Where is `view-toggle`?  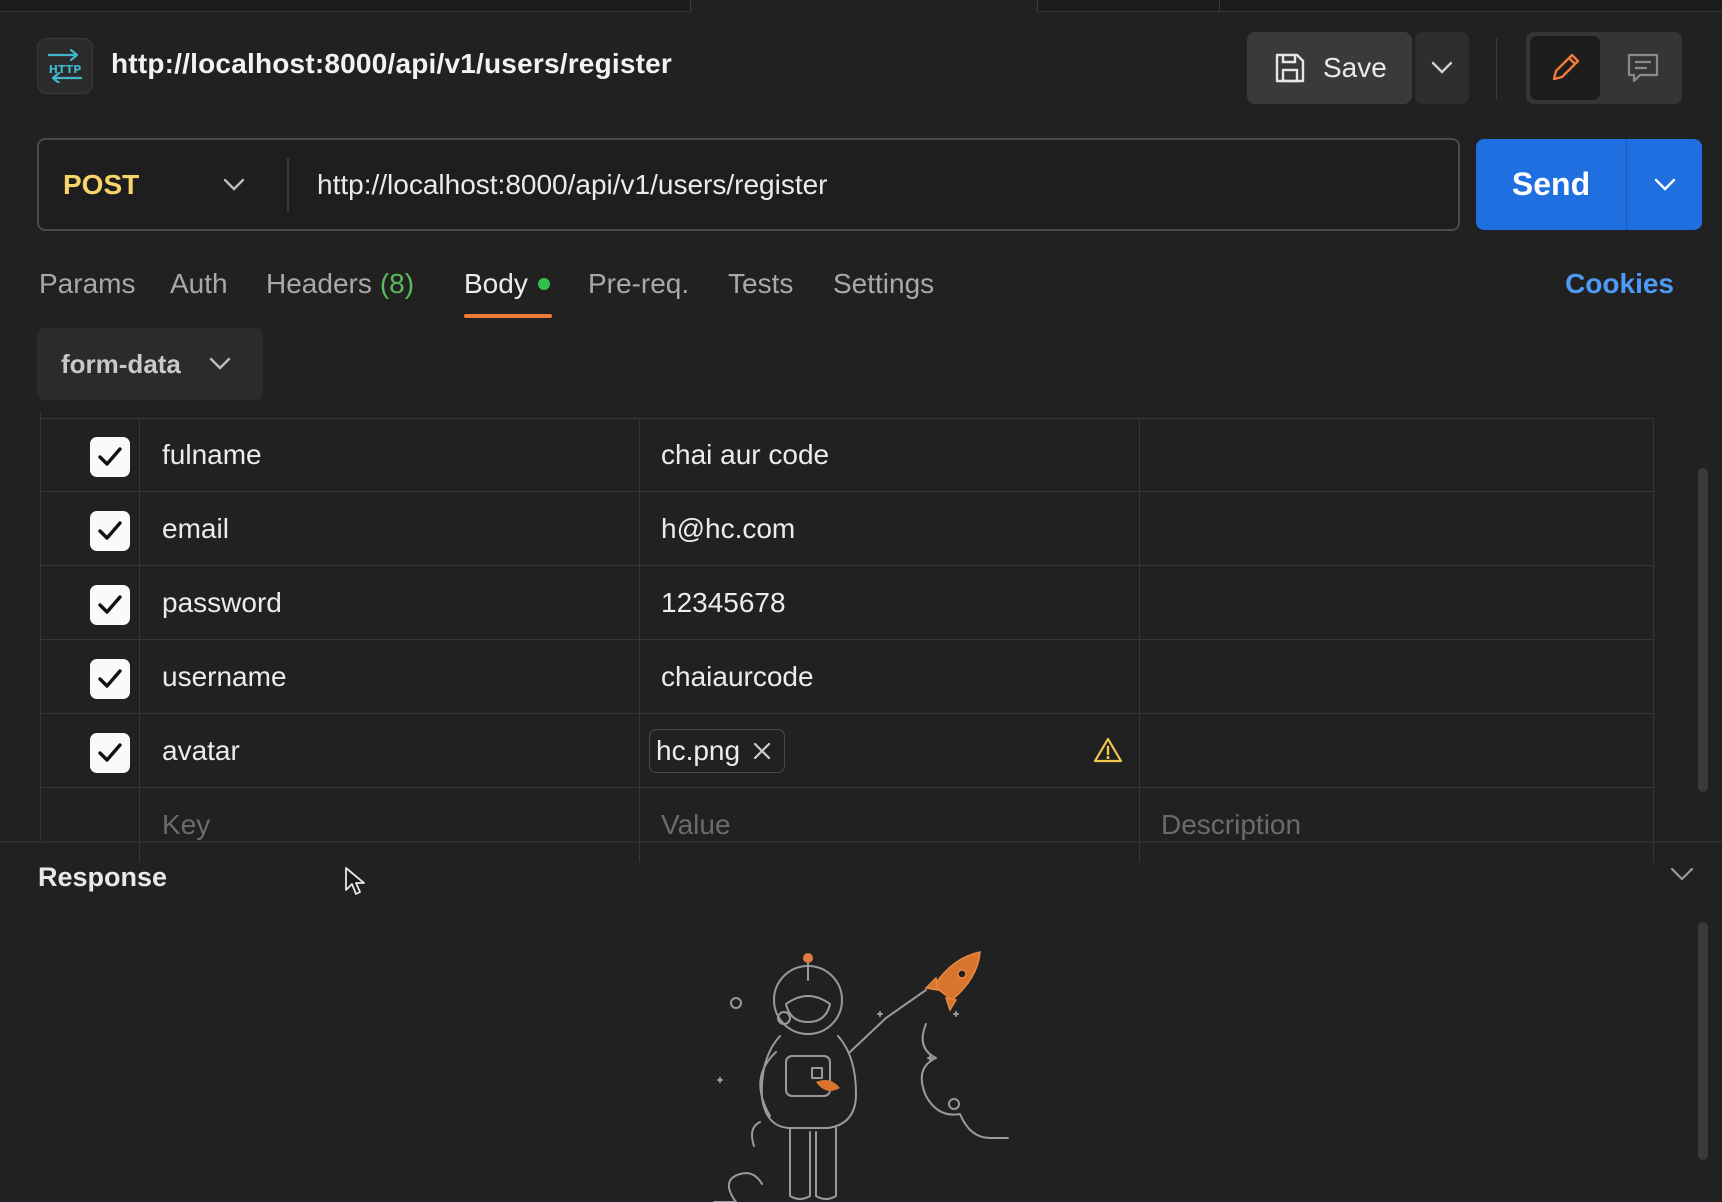 view-toggle is located at coordinates (1604, 68).